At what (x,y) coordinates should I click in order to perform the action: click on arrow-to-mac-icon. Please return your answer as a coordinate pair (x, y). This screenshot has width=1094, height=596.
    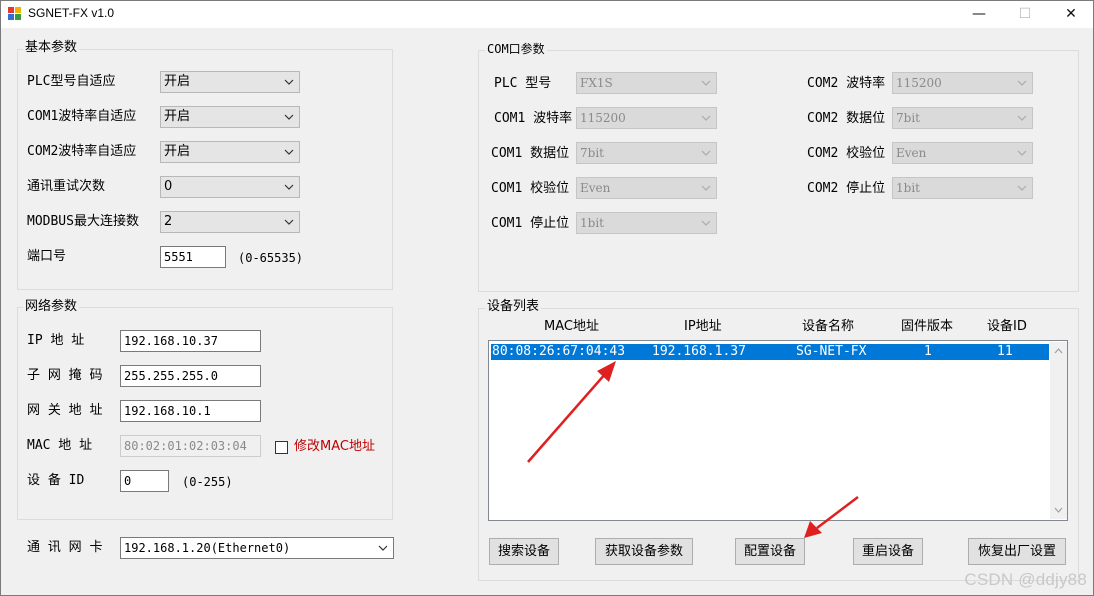
    Looking at the image, I should click on (571, 412).